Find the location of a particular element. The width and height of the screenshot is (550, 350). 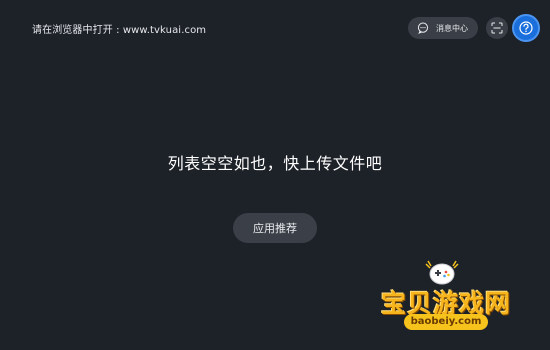

site-watermark: 宝贝游戏网 baobeiy.com is located at coordinates (446, 298).